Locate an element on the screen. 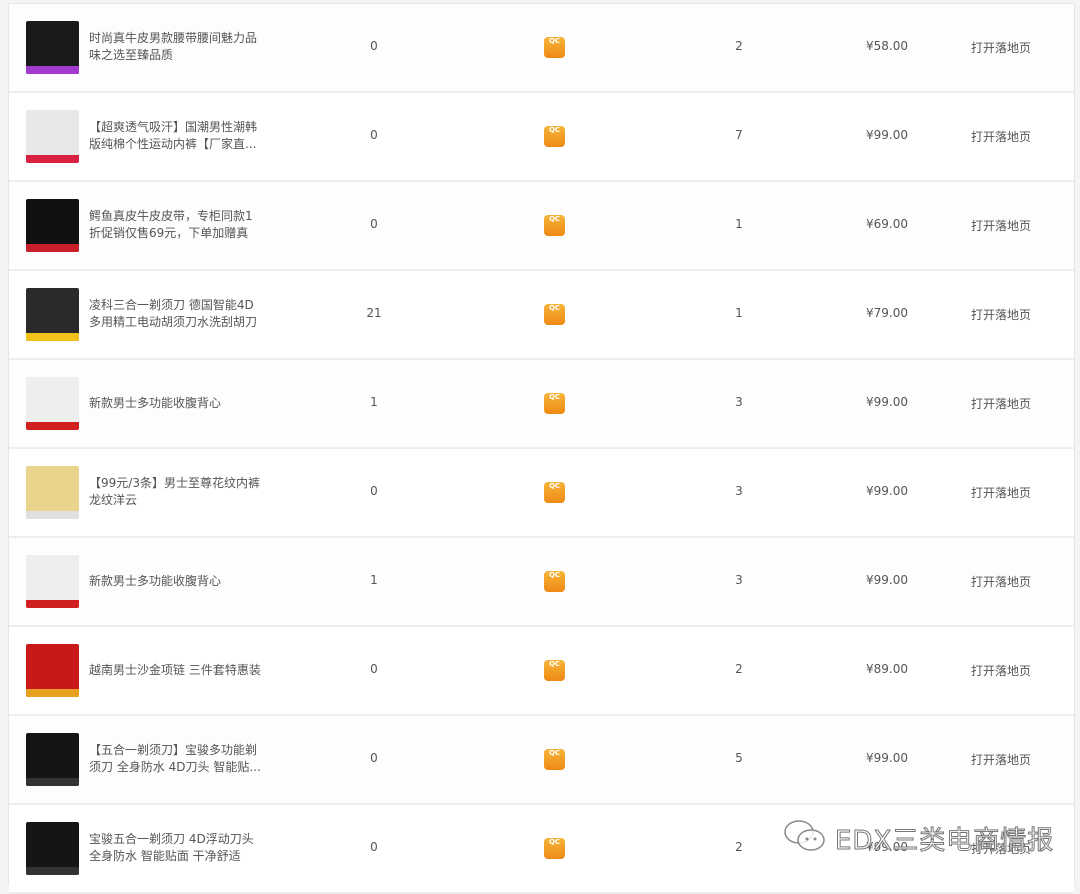 Image resolution: width=1080 pixels, height=894 pixels. price-value: ¥89.00 is located at coordinates (887, 669).